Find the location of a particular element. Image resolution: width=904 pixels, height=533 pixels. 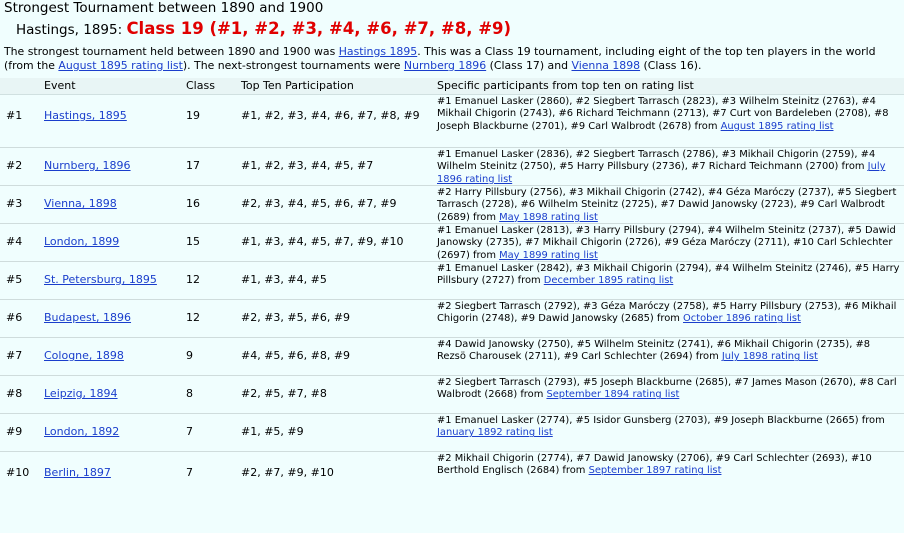

intro-text: (Class 16). is located at coordinates (671, 65).